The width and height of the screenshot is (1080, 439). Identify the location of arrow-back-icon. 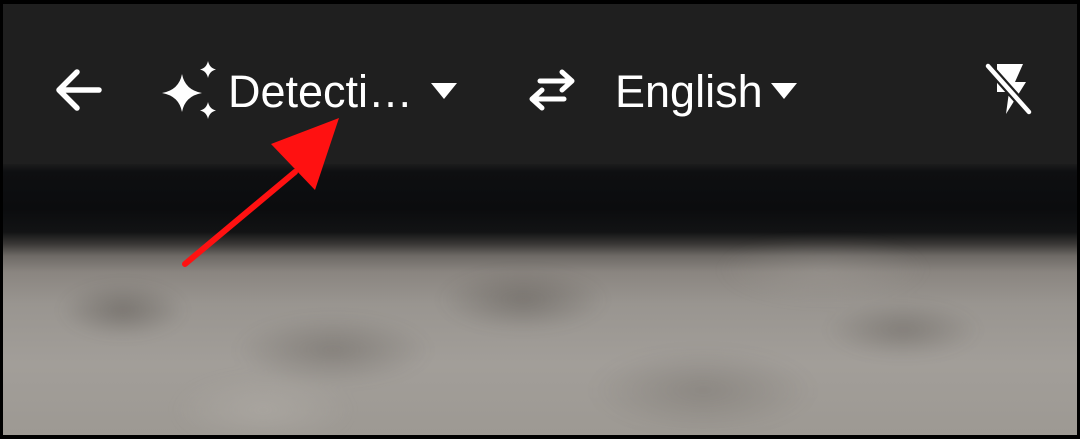
(78, 92).